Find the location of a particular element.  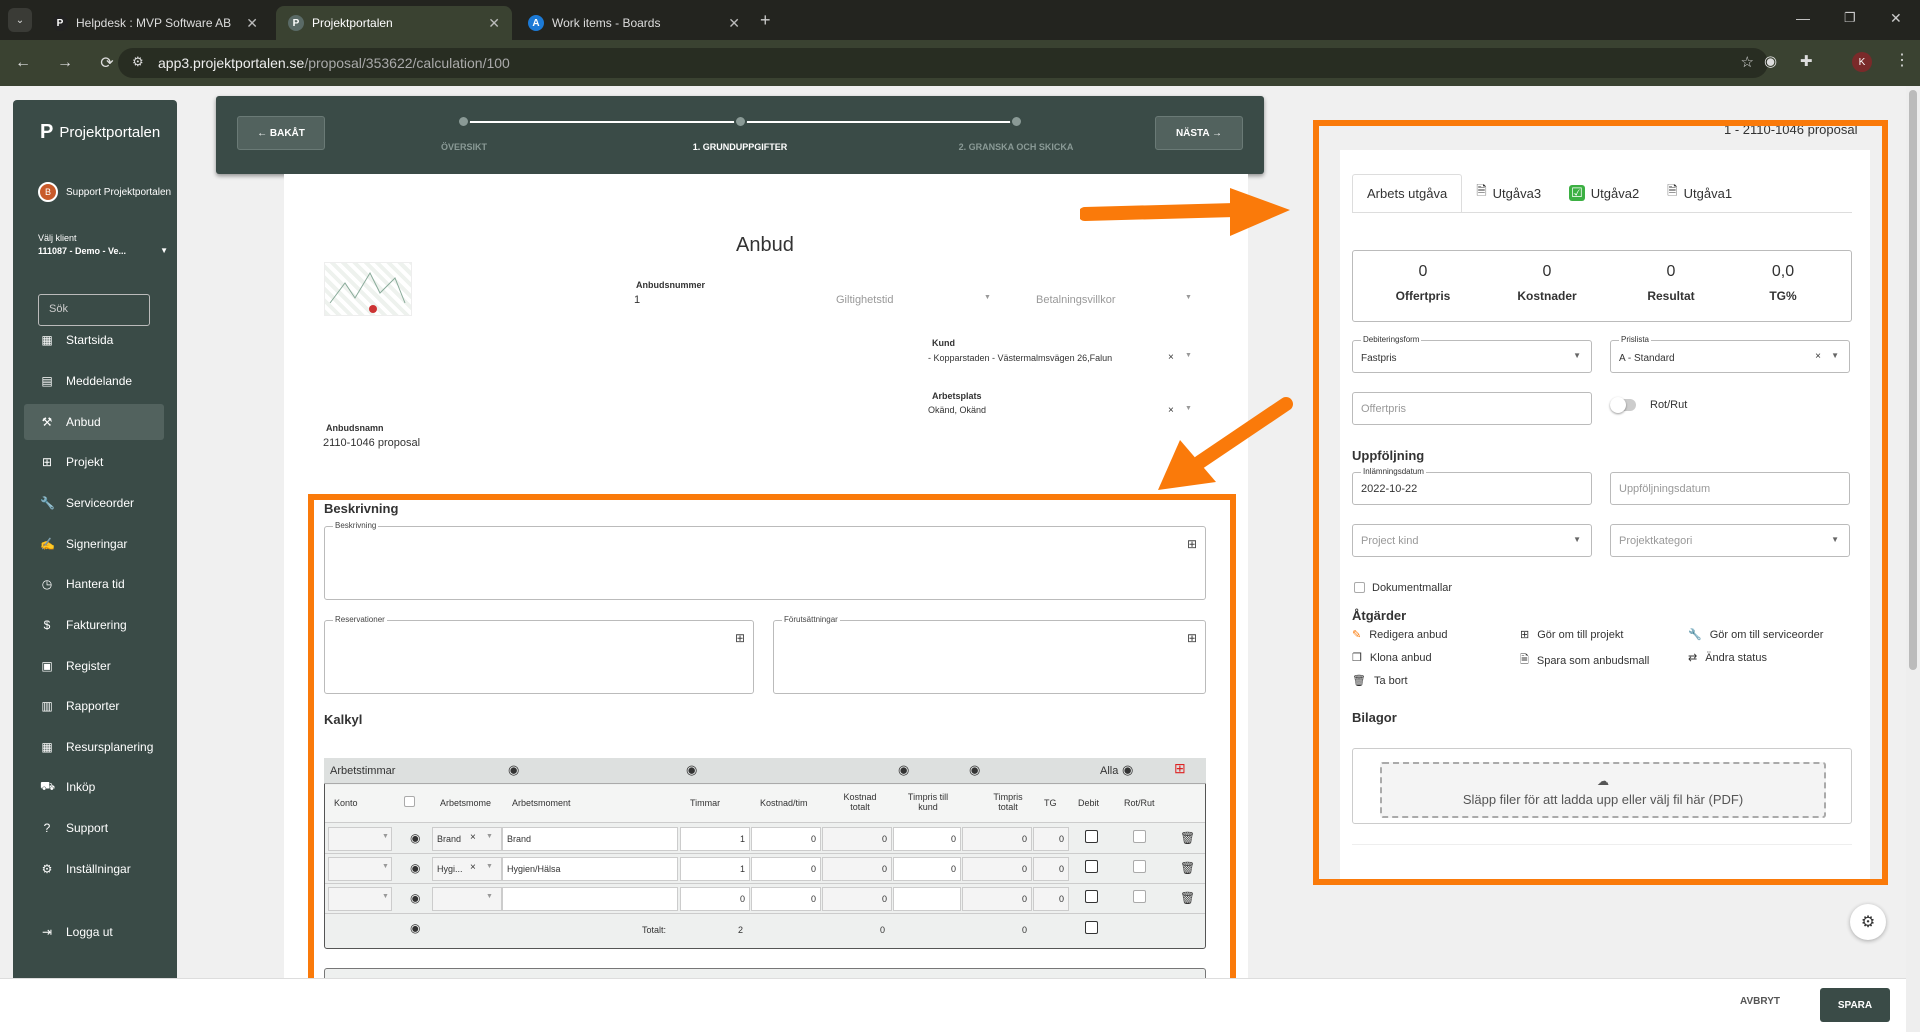

sidebar-item-hantera-tid: ◷ Hantera tid is located at coordinates (94, 584).